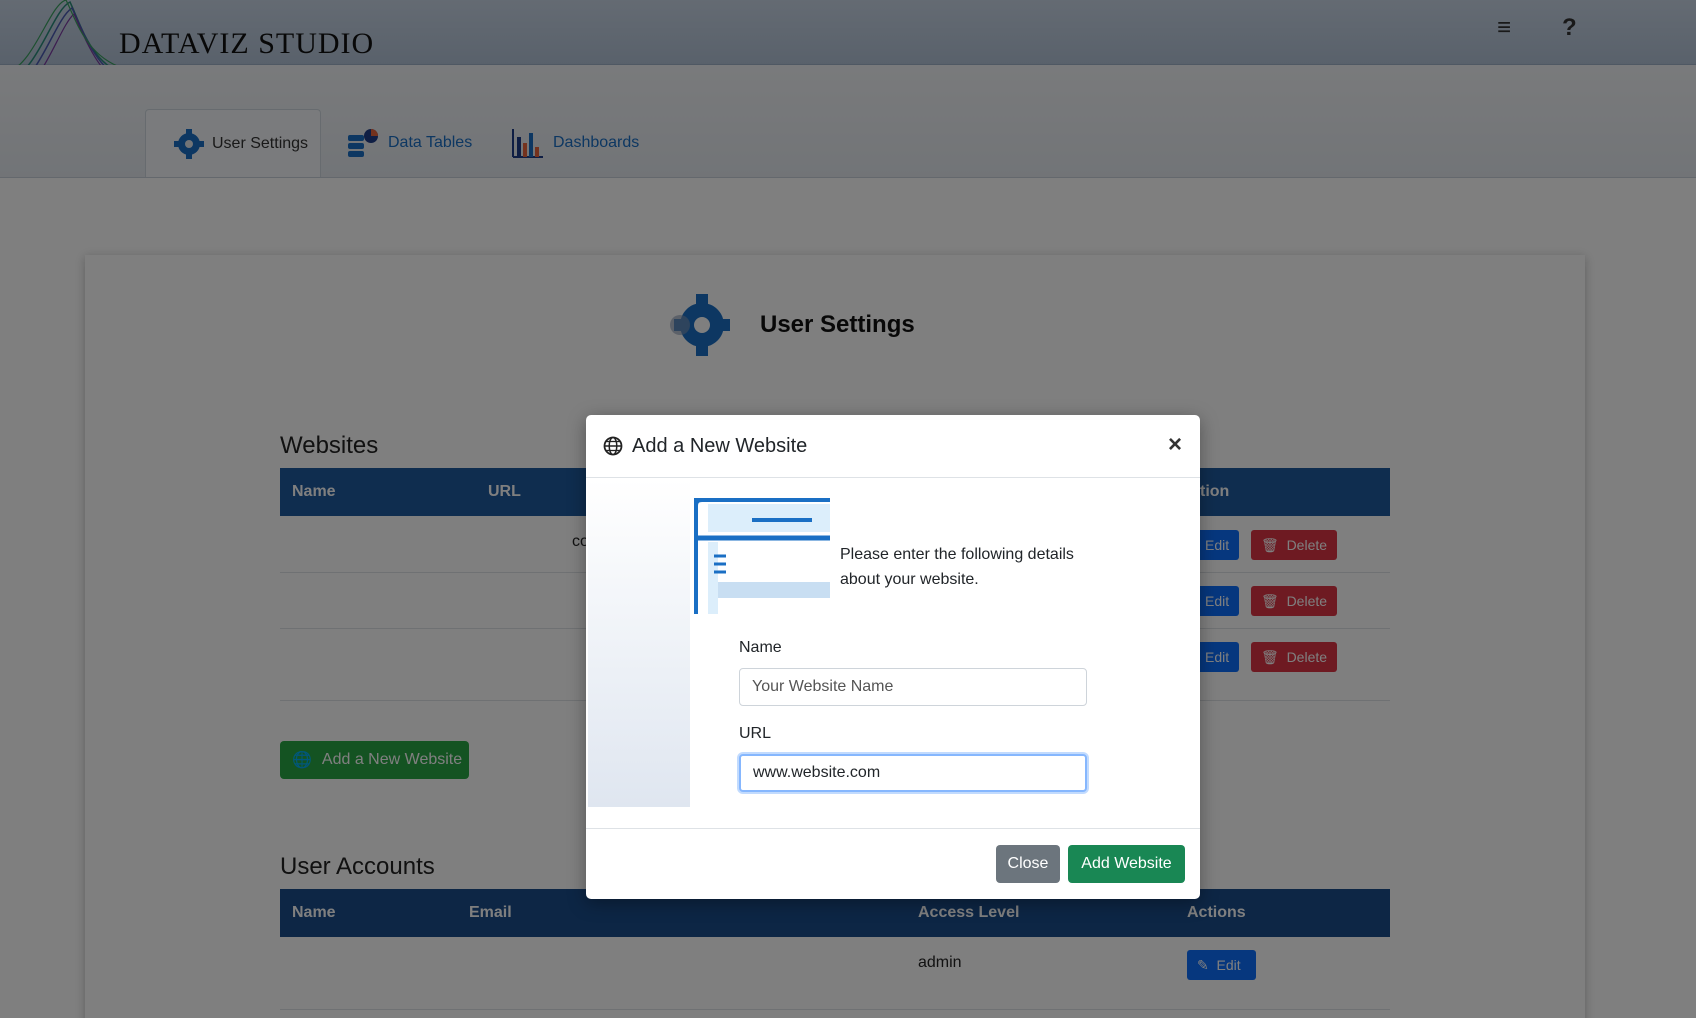 This screenshot has height=1018, width=1696. Describe the element at coordinates (639, 643) in the screenshot. I see `modal-side-panel` at that location.